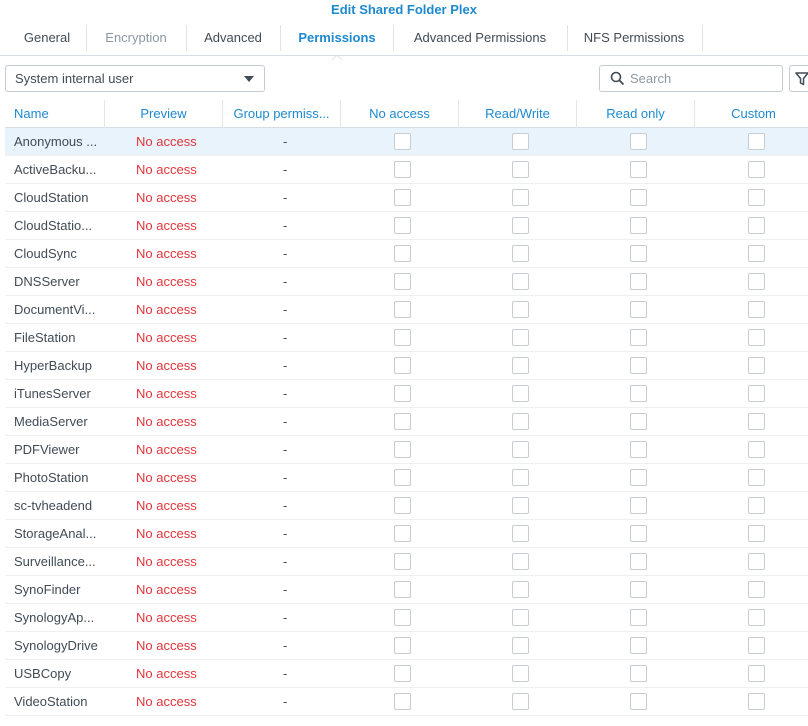 This screenshot has height=726, width=808. What do you see at coordinates (406, 422) in the screenshot?
I see `table-row: MediaServer No access -` at bounding box center [406, 422].